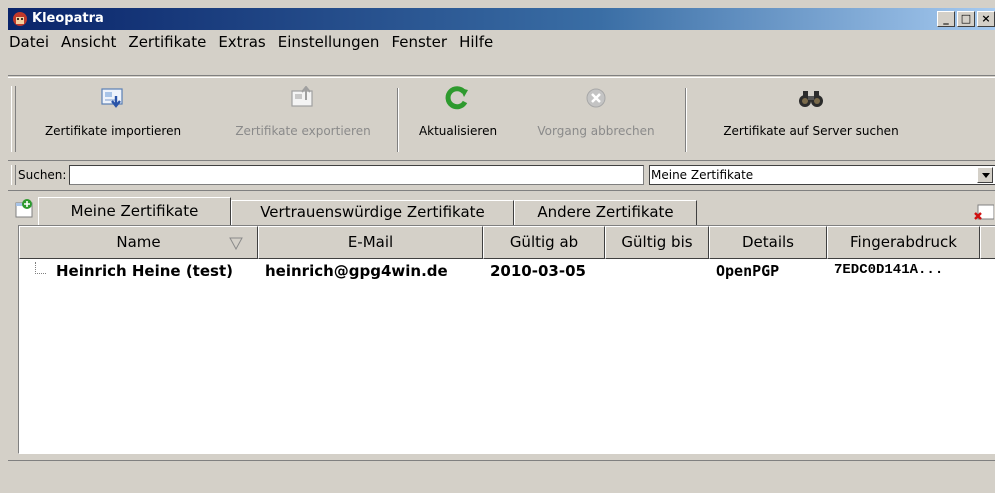  What do you see at coordinates (501, 476) in the screenshot?
I see `status-bar` at bounding box center [501, 476].